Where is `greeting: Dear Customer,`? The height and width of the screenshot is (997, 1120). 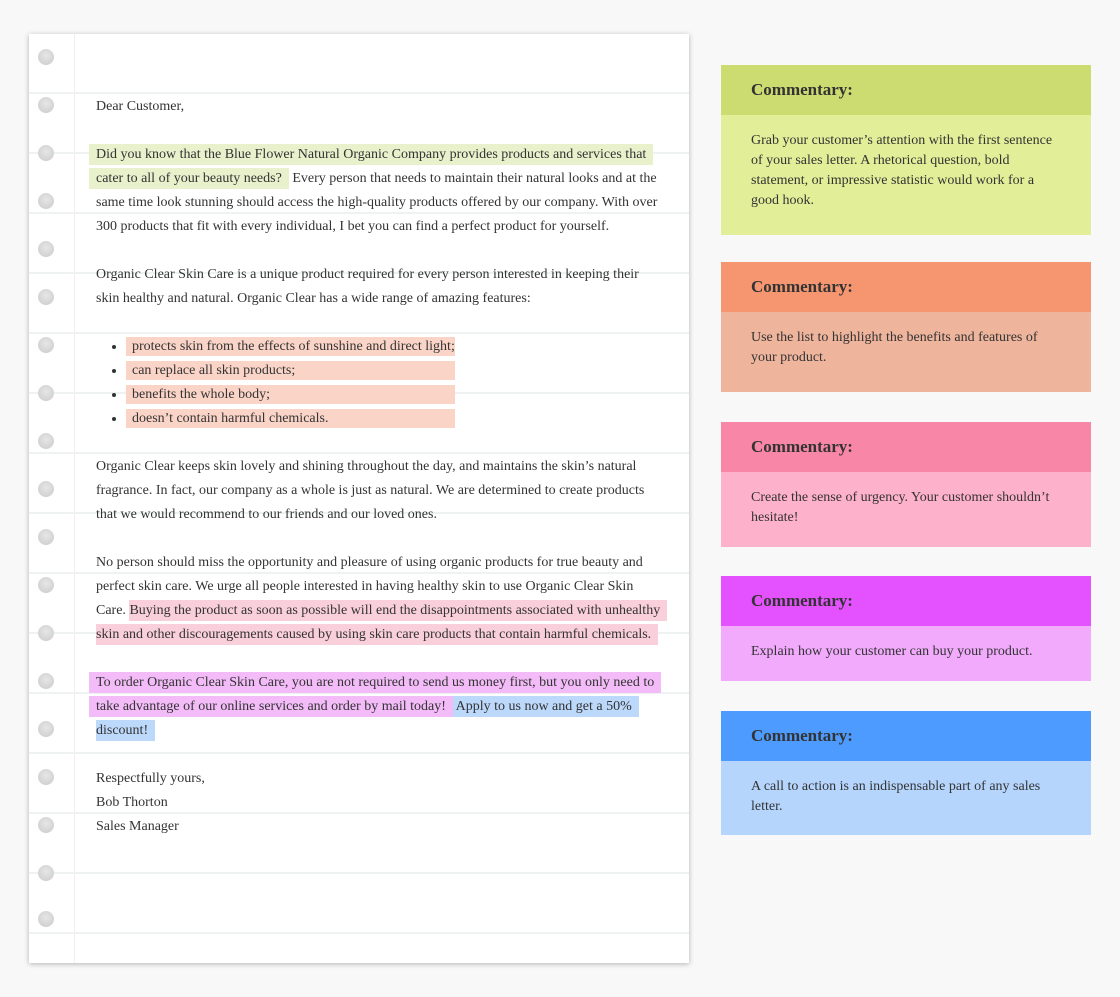
greeting: Dear Customer, is located at coordinates (140, 106).